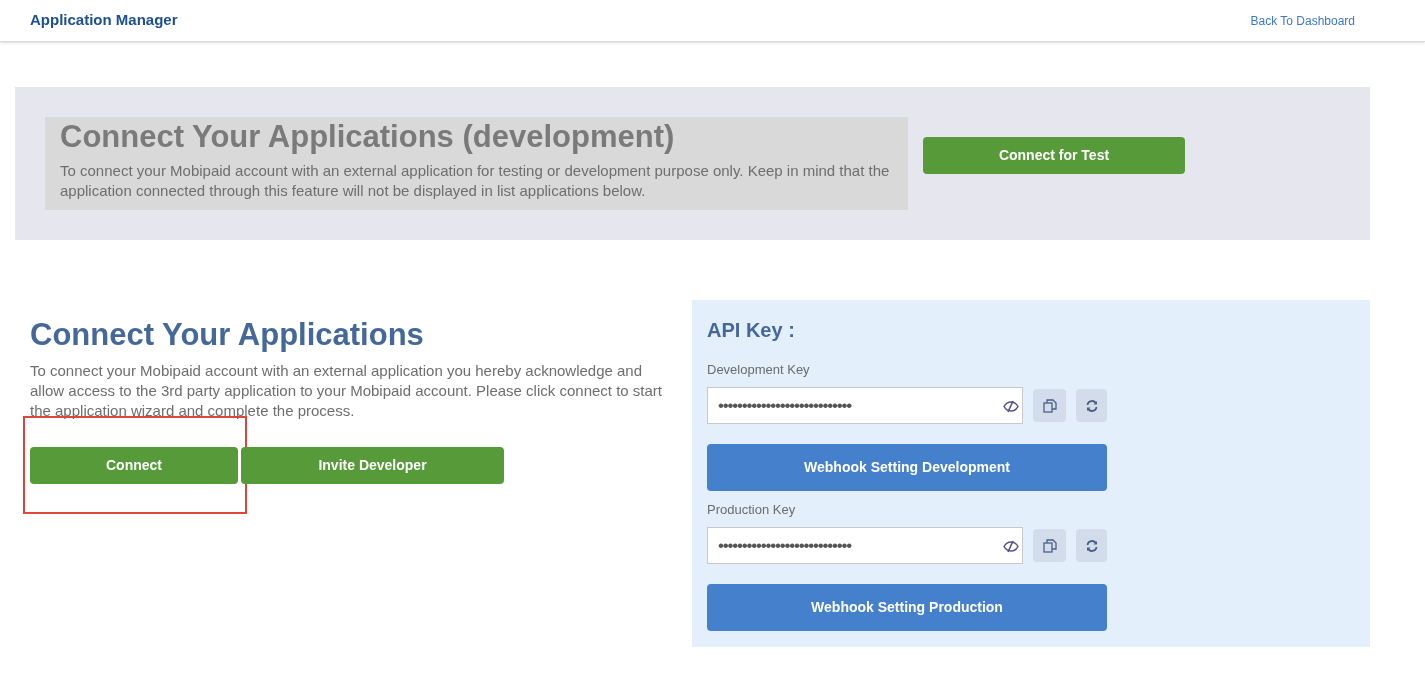 This screenshot has width=1425, height=682. Describe the element at coordinates (907, 467) in the screenshot. I see `webhook-setting-button: Webhook Setting Development` at that location.